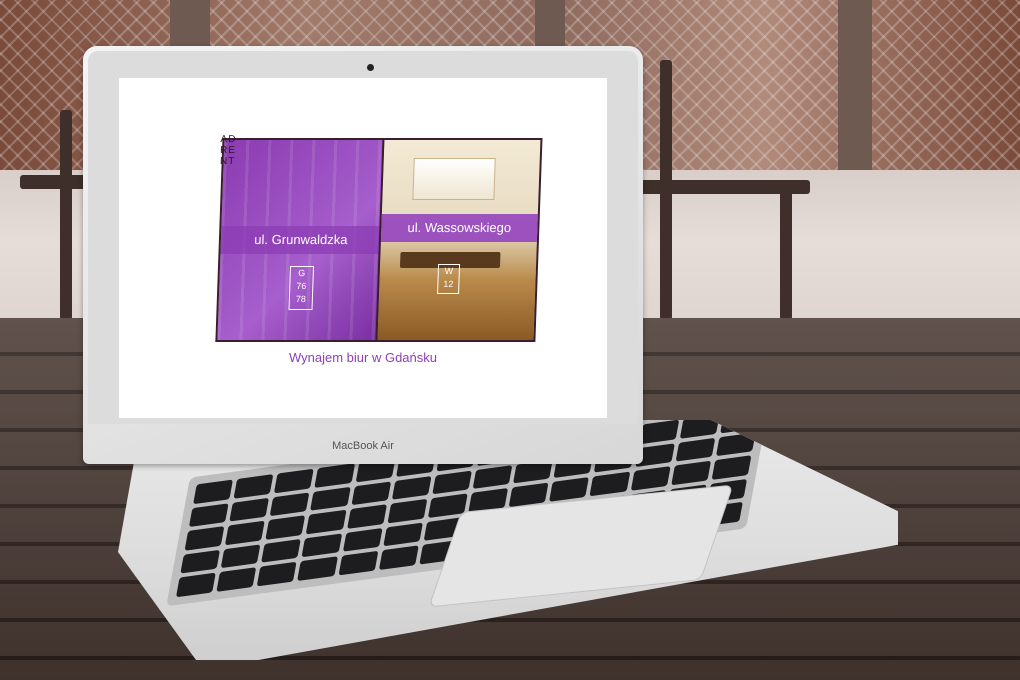 Image resolution: width=1020 pixels, height=680 pixels. Describe the element at coordinates (855, 95) in the screenshot. I see `fence-post` at that location.